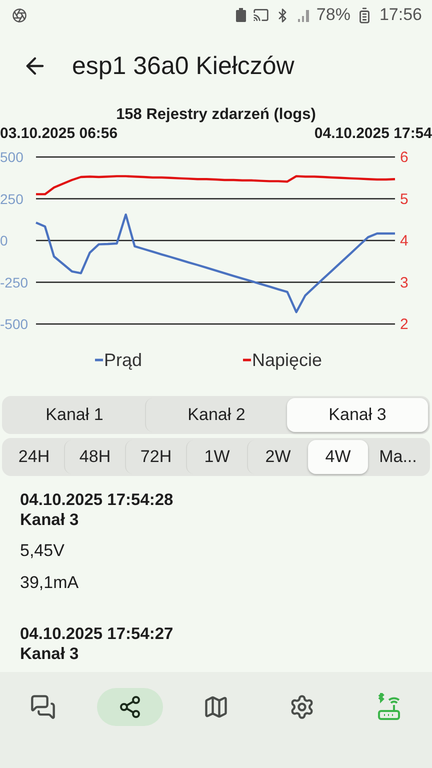  What do you see at coordinates (97, 634) in the screenshot?
I see `log-timestamp: 04.10.2025 17:54:27` at bounding box center [97, 634].